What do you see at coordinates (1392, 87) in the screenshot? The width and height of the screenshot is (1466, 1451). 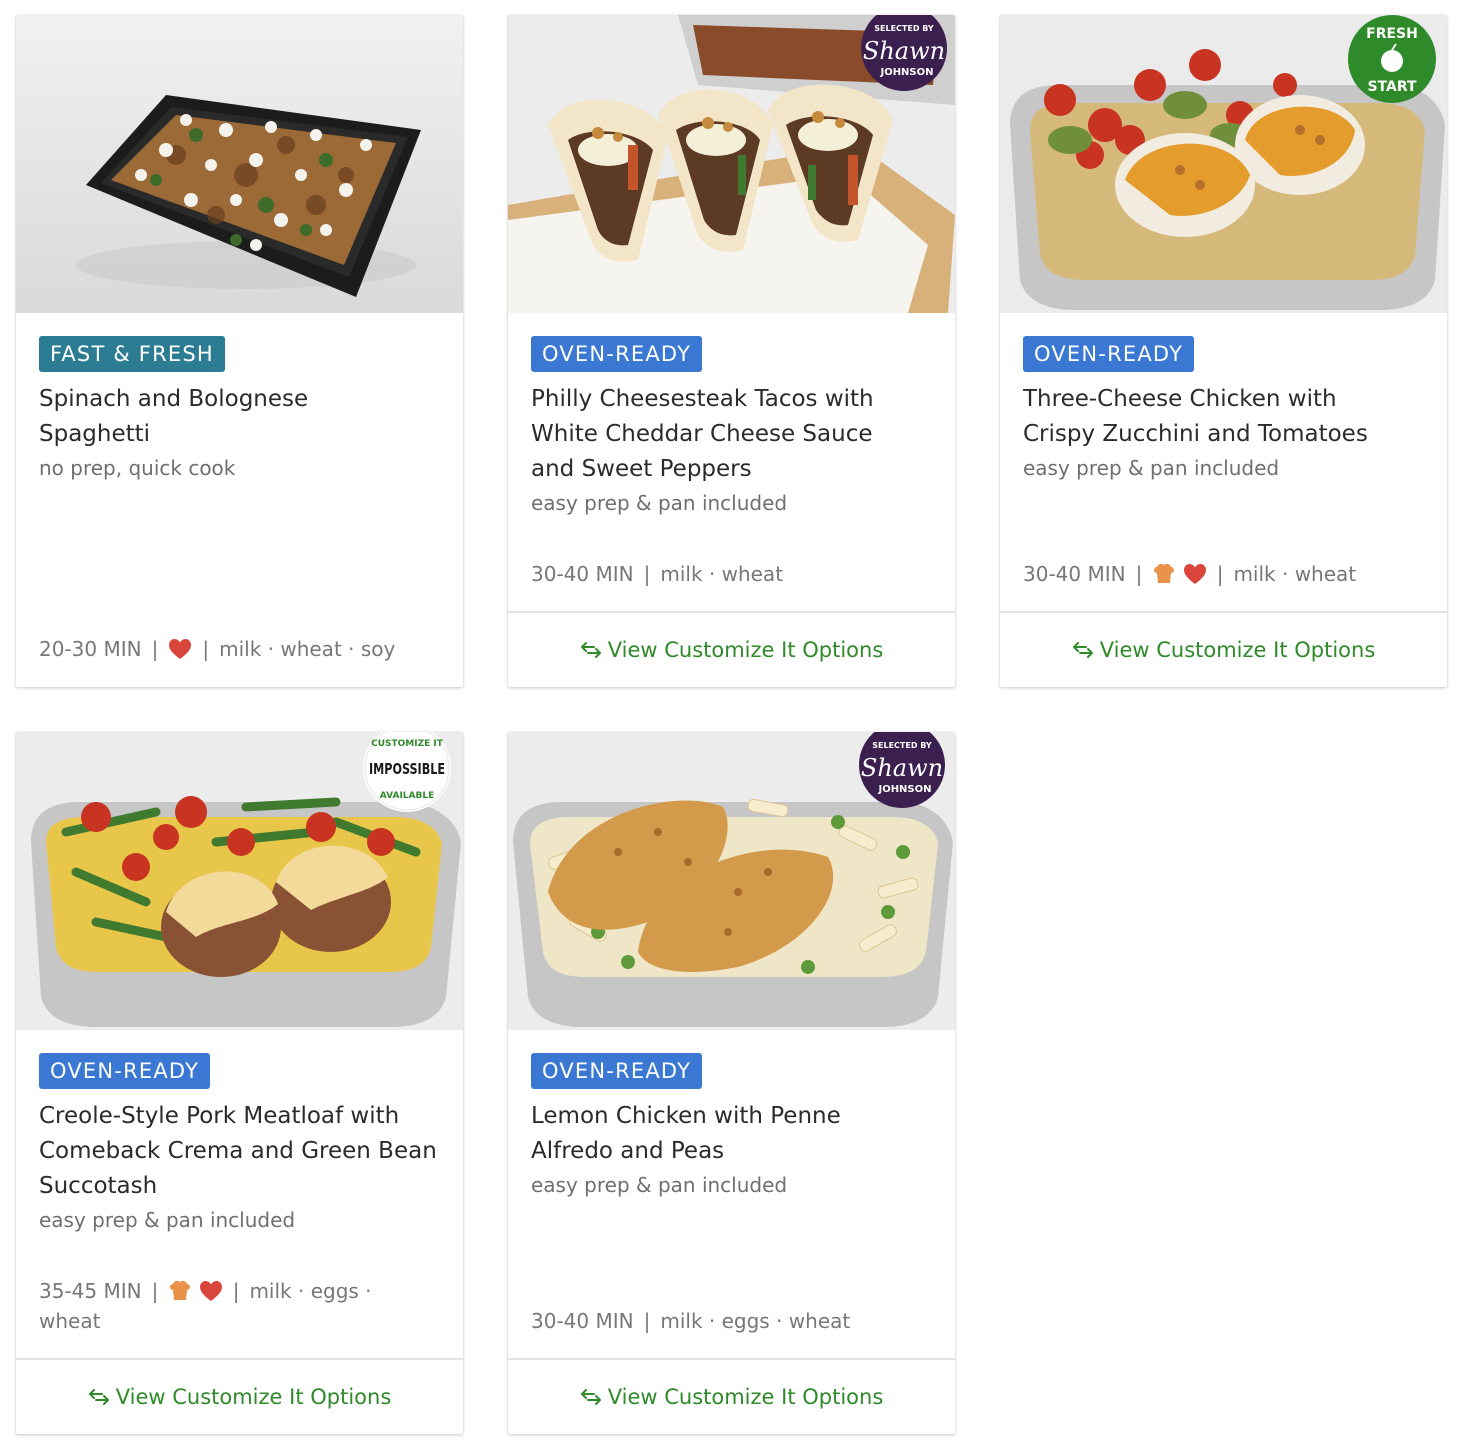 I see `seal-bottom-text: START` at bounding box center [1392, 87].